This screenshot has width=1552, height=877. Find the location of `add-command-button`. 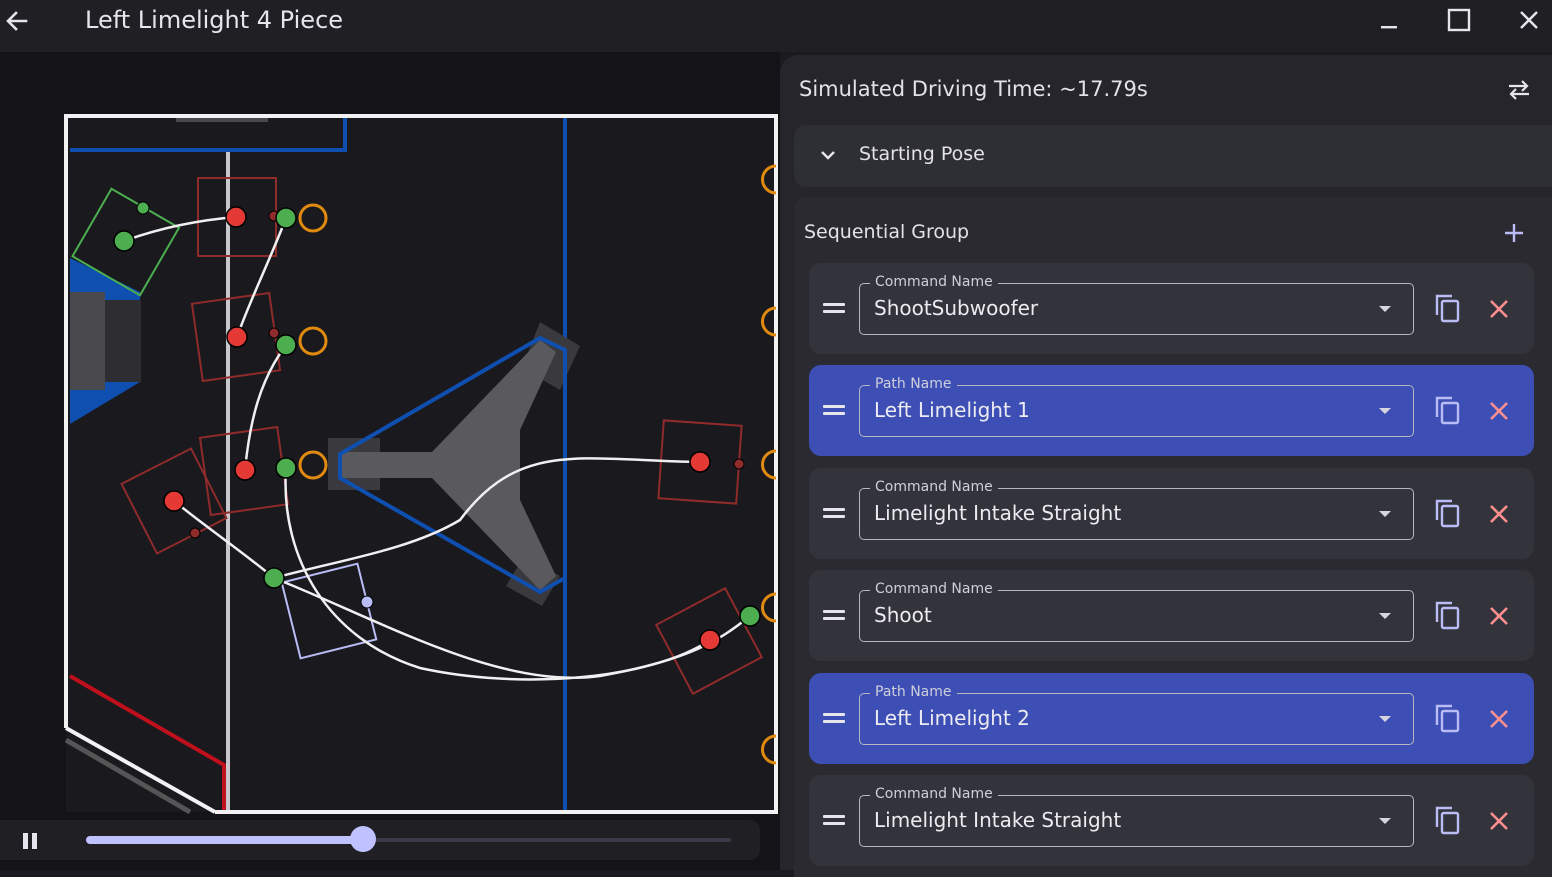

add-command-button is located at coordinates (1514, 233).